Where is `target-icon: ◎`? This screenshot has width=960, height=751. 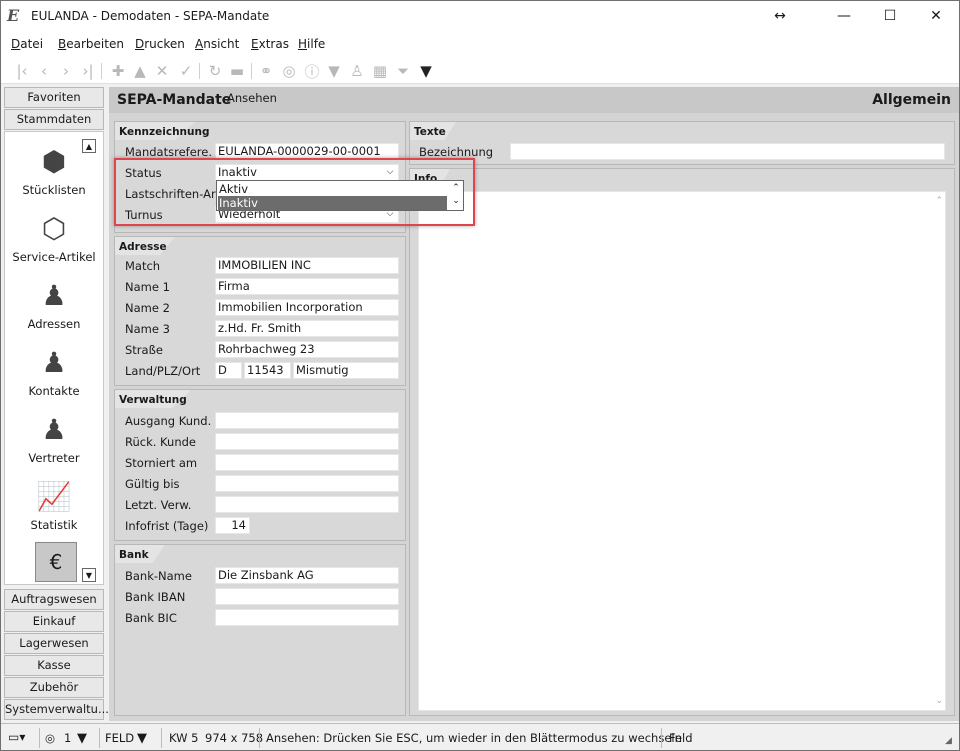
target-icon: ◎ is located at coordinates (289, 71).